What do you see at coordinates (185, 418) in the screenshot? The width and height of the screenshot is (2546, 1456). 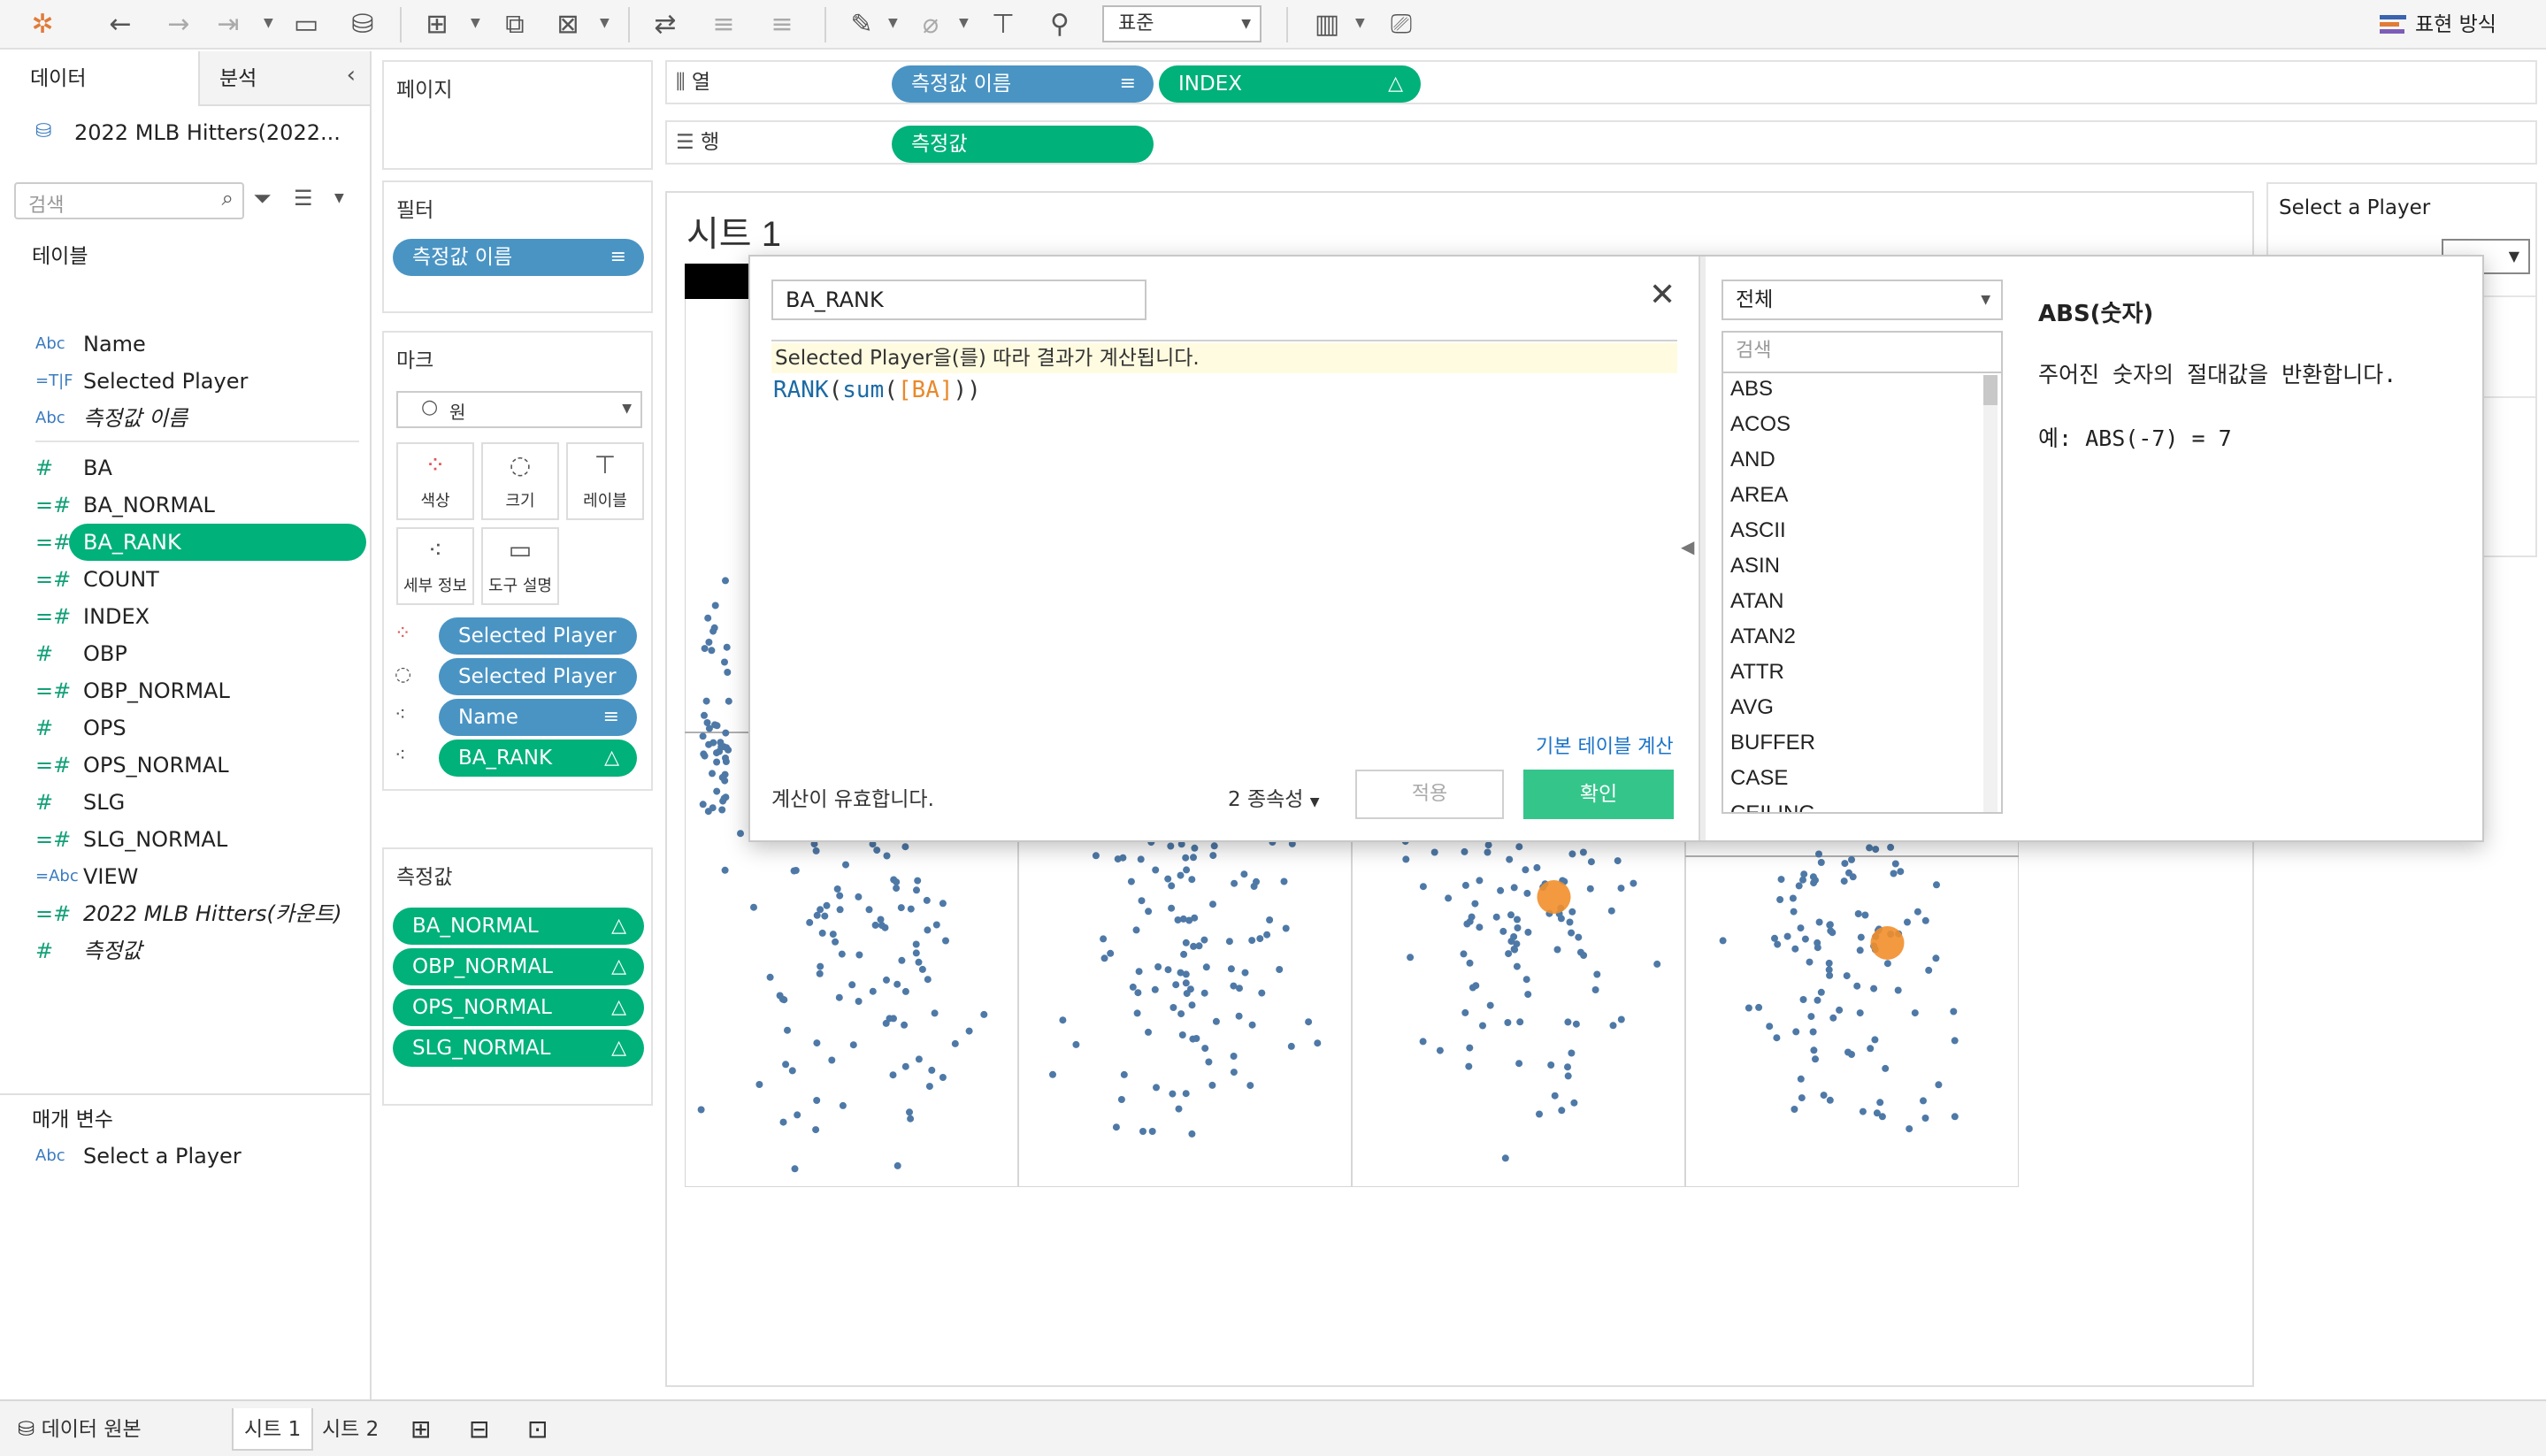 I see `field-item: Abc 측정값 이름` at bounding box center [185, 418].